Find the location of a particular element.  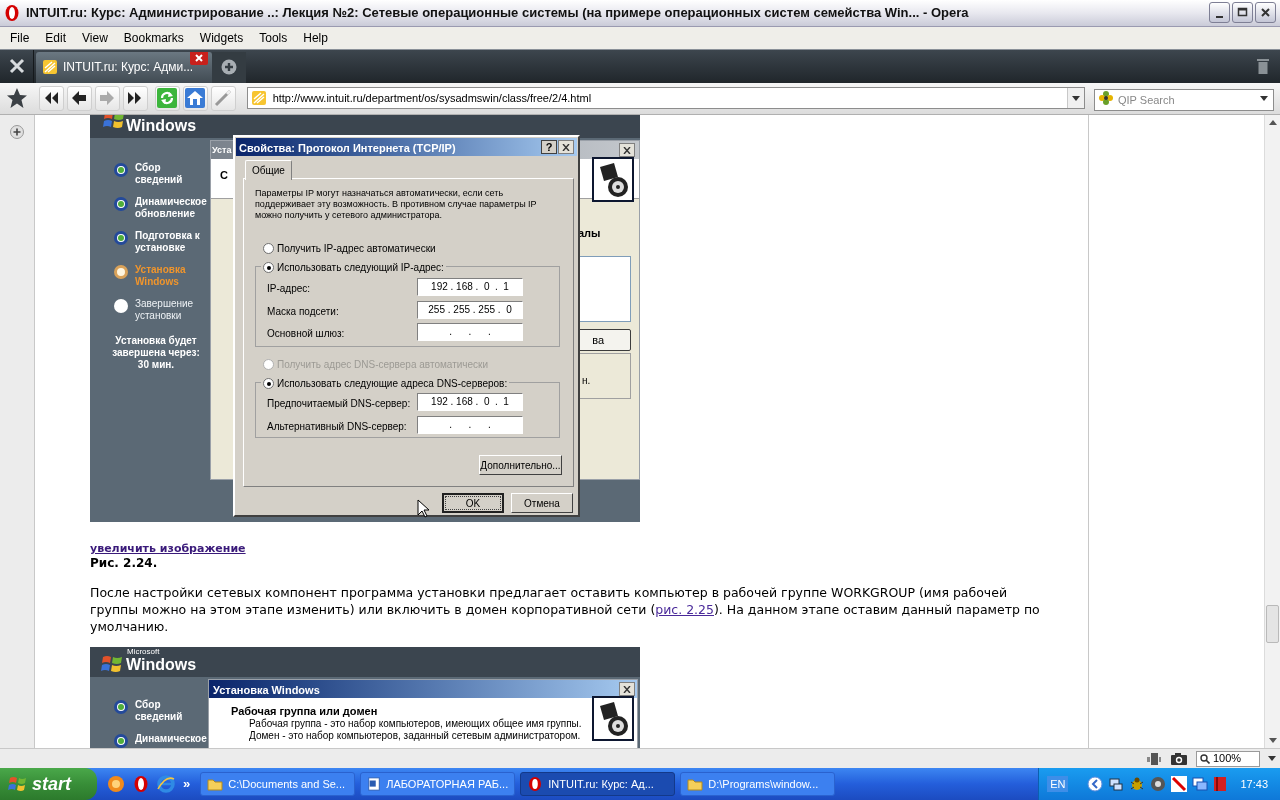

opera-logo-icon is located at coordinates (141, 784).